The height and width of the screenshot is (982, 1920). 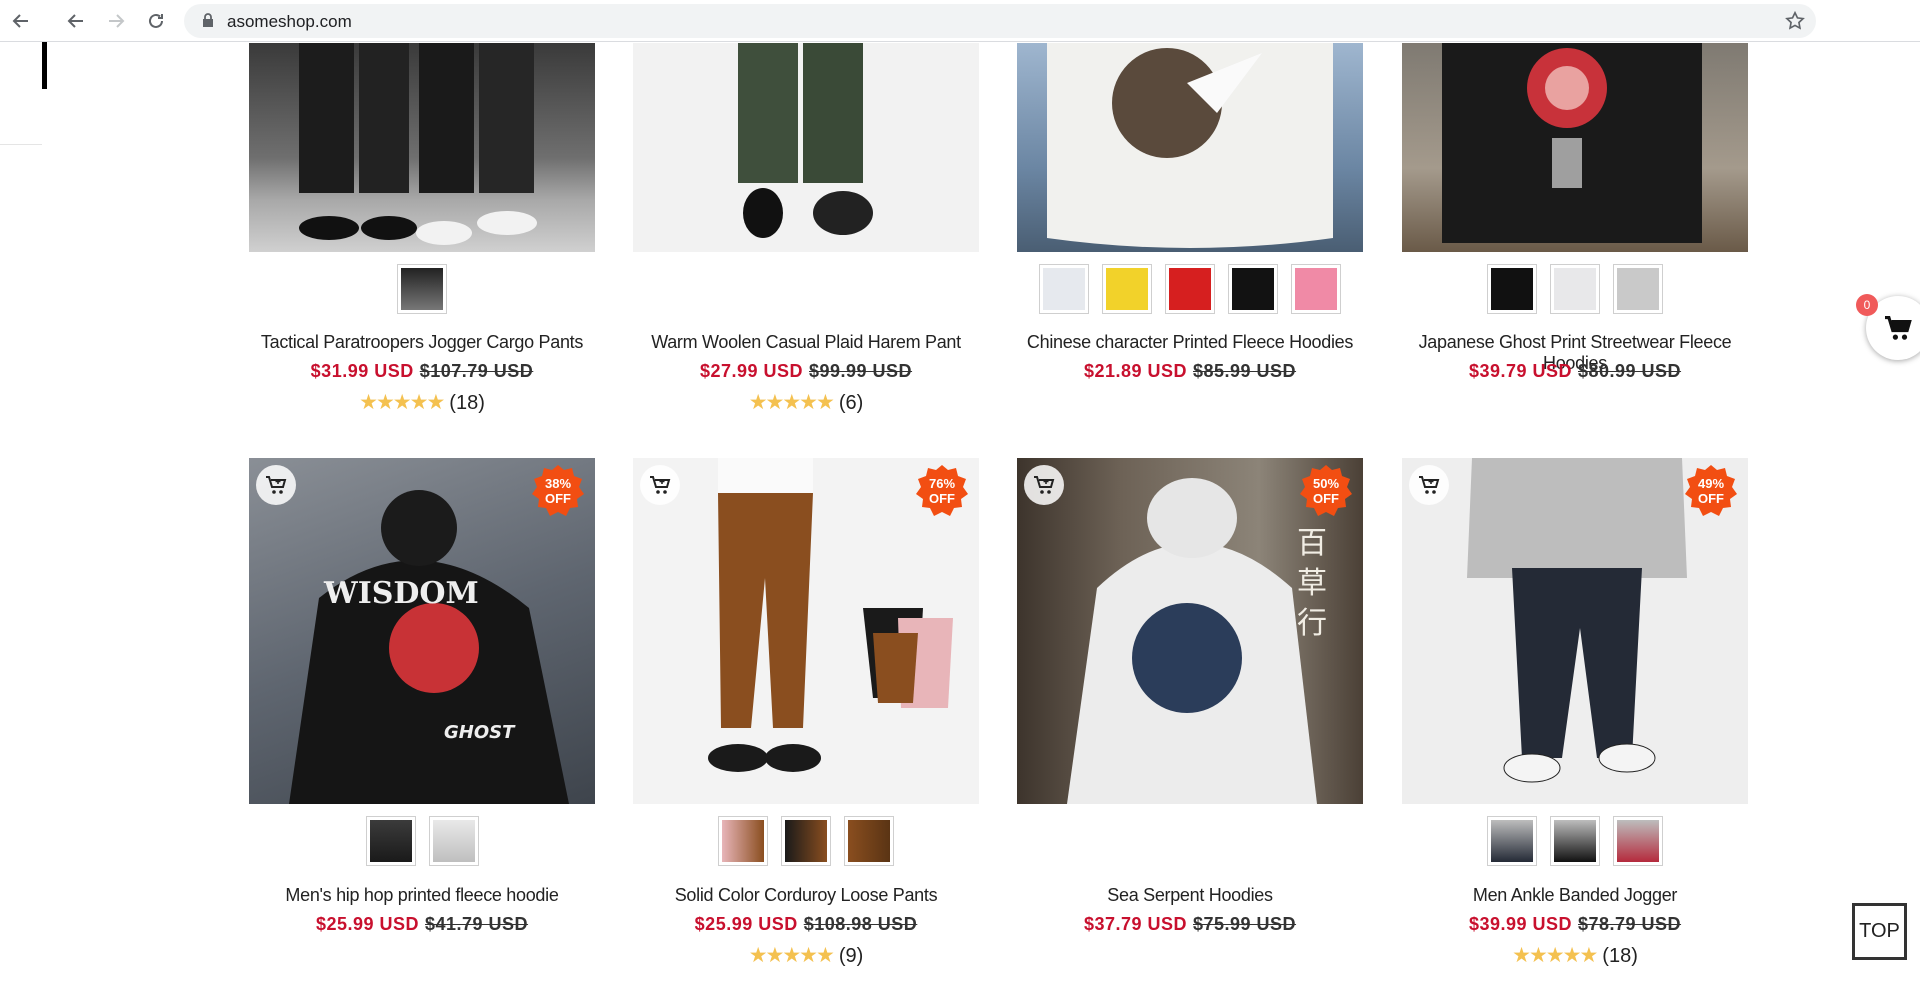 What do you see at coordinates (289, 21) in the screenshot?
I see `url-text: asomeshop.com` at bounding box center [289, 21].